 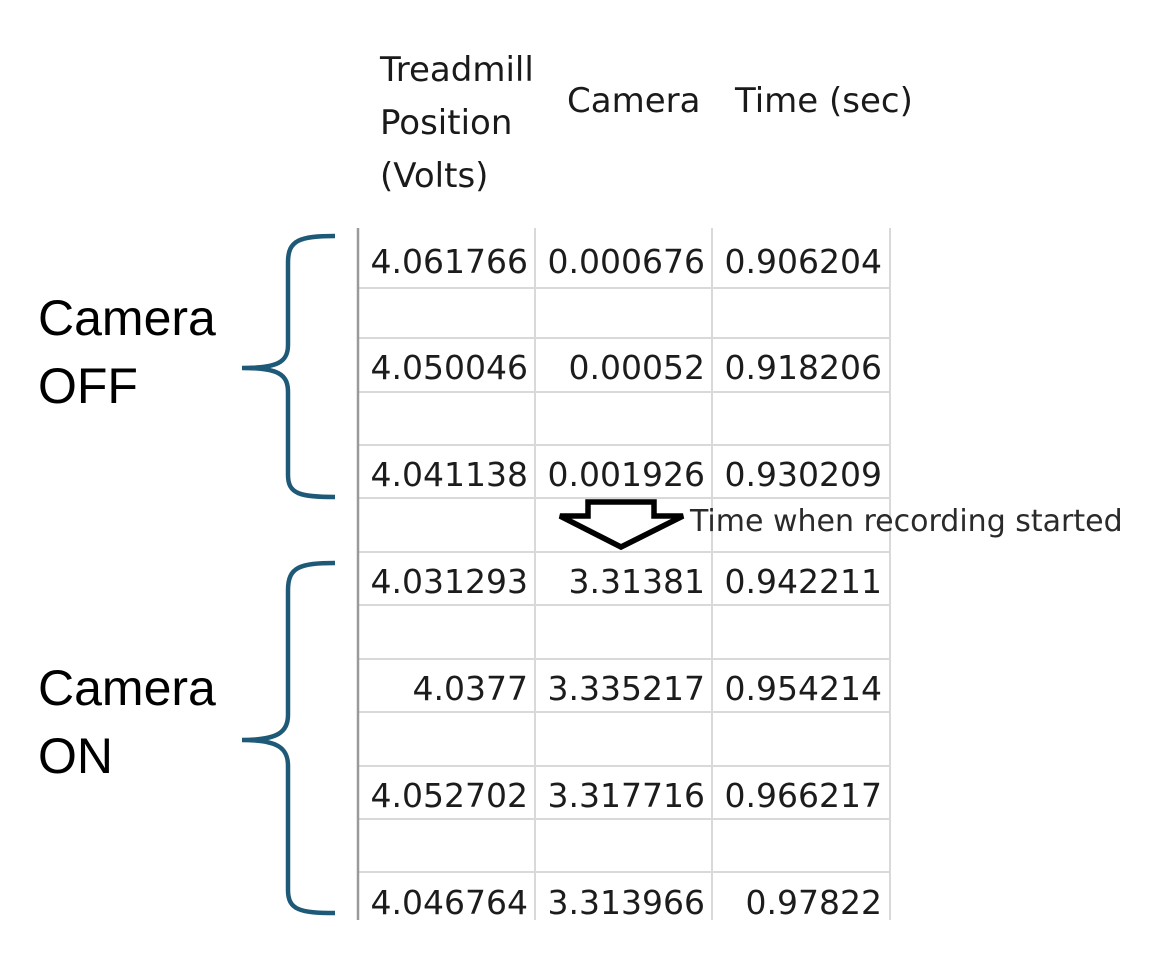 I want to click on cell-treadmill-position: 4.050046, so click(x=449, y=367).